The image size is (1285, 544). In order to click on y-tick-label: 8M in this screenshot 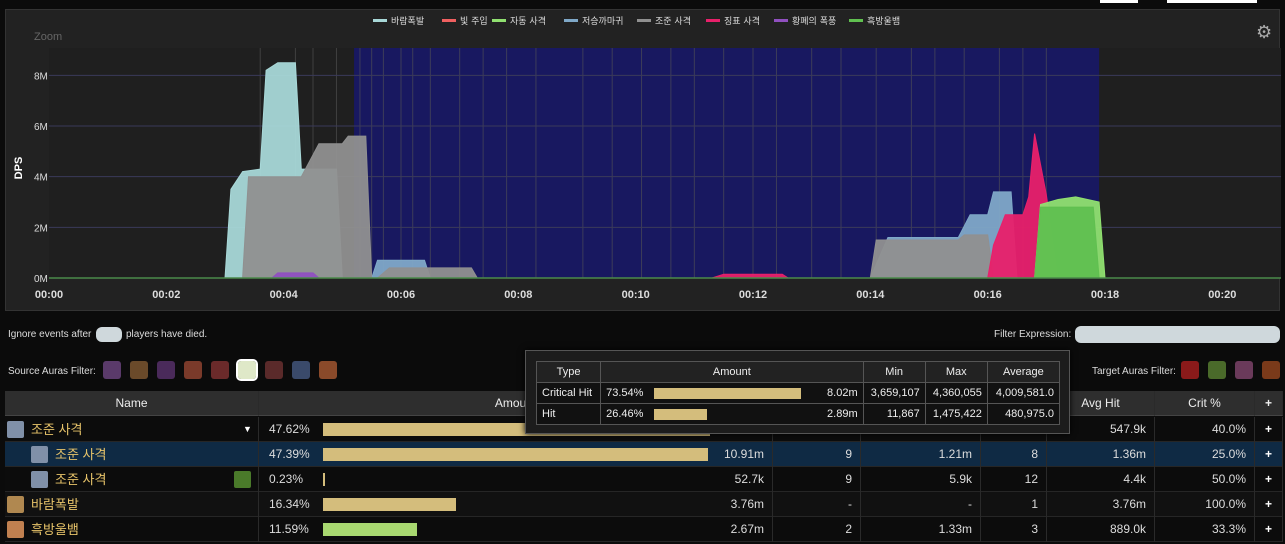, I will do `click(41, 76)`.